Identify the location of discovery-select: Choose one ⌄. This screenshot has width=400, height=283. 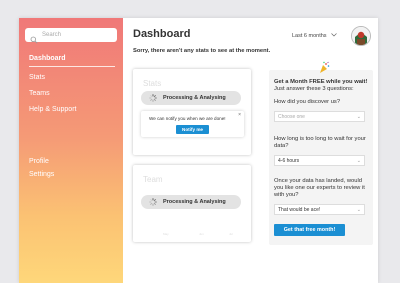
(319, 116).